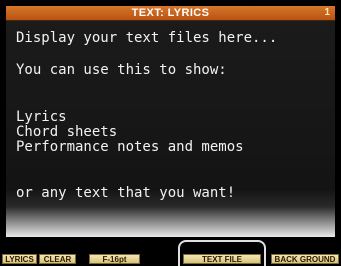 The image size is (341, 266). I want to click on lyrics-button: LYRICS, so click(19, 259).